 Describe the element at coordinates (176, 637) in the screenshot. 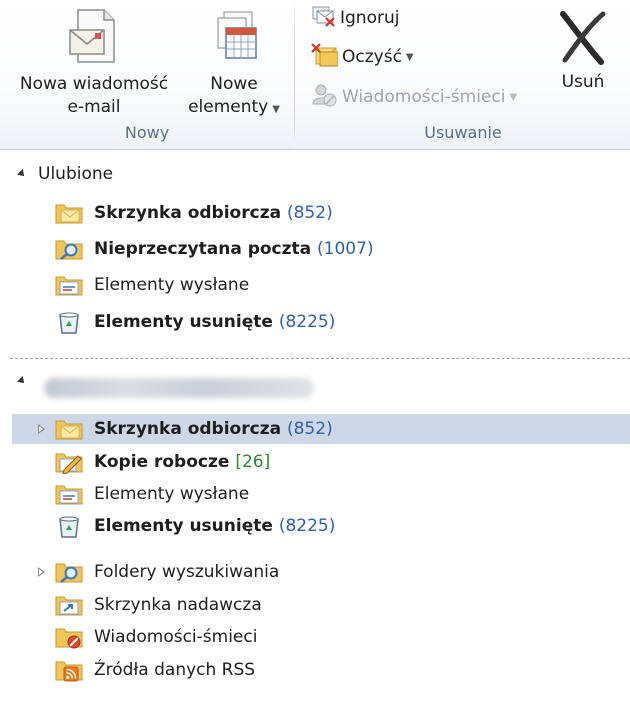

I see `folder-name: Wiadomości-śmieci` at that location.